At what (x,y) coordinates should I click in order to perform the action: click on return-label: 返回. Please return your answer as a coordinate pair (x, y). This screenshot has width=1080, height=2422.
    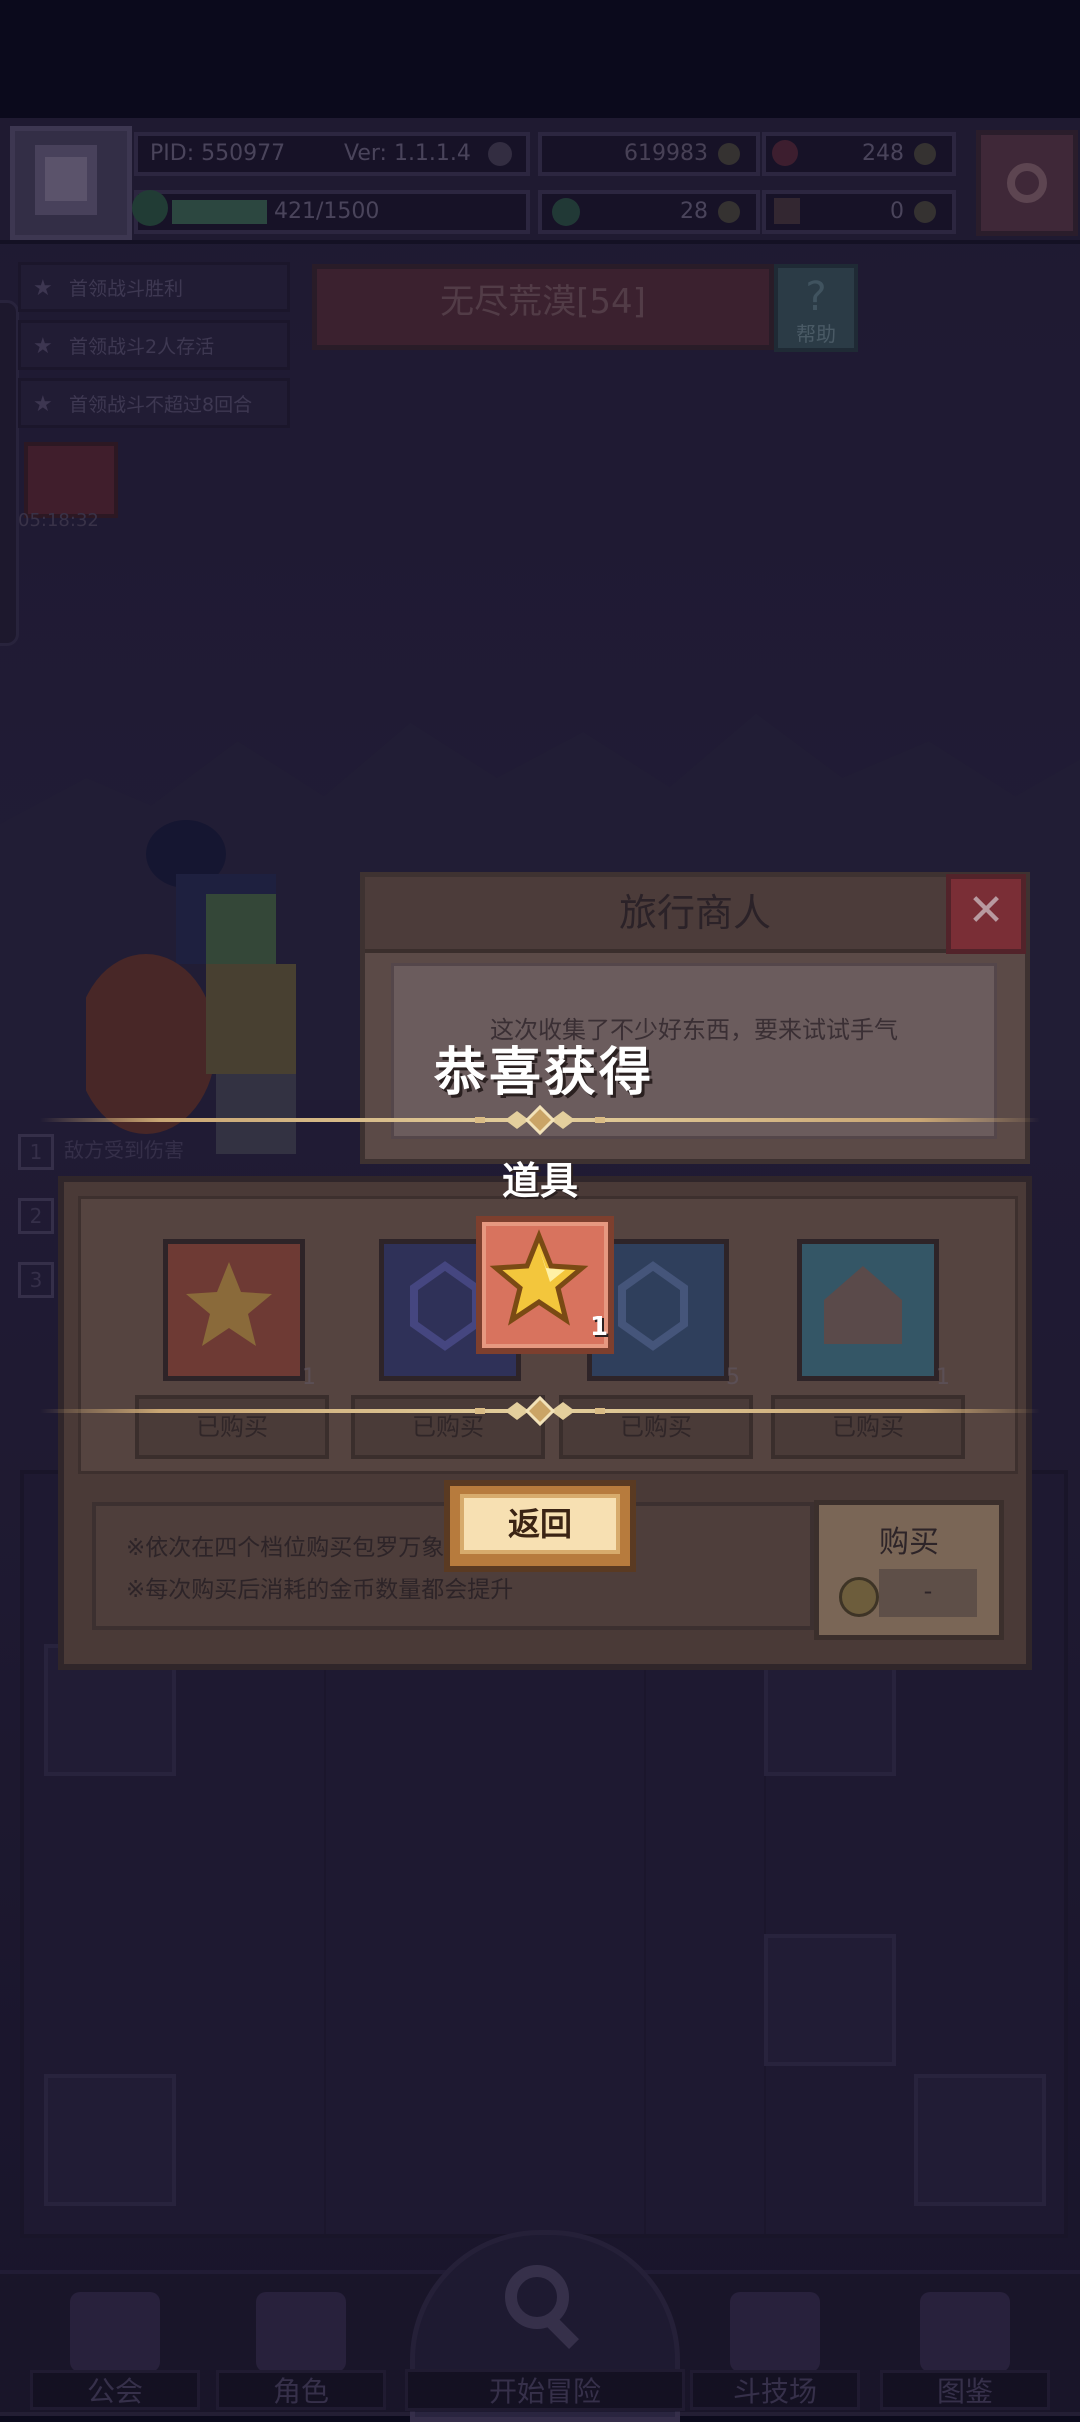
    Looking at the image, I should click on (540, 1524).